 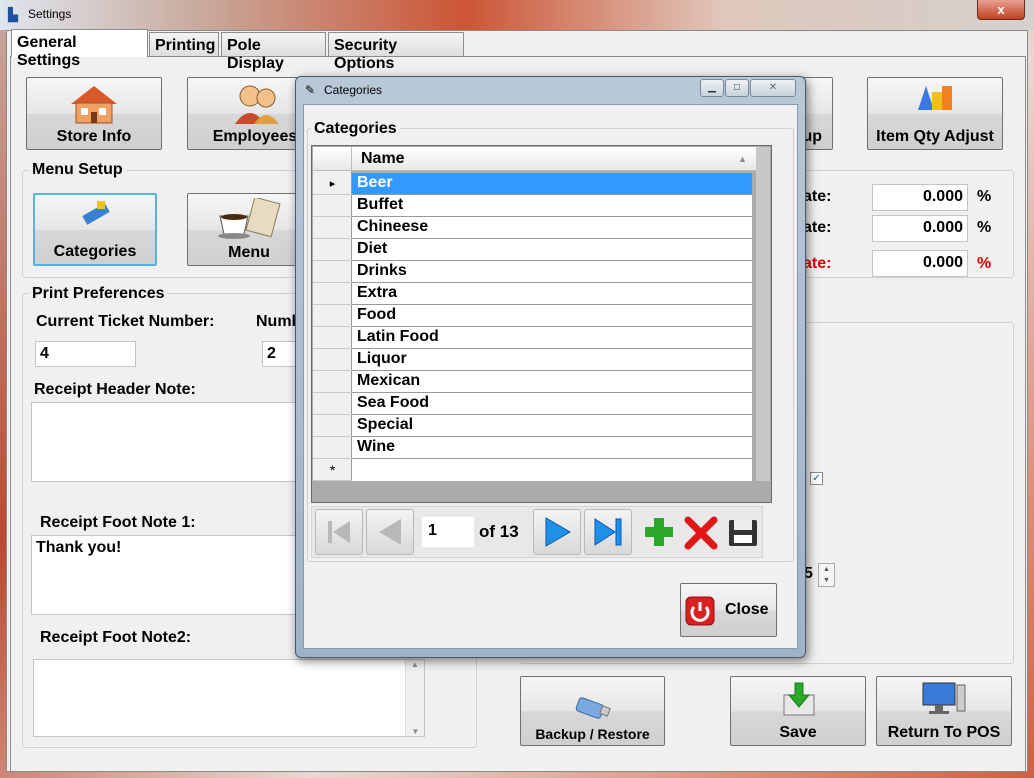 I want to click on category-row: Diet, so click(x=552, y=250).